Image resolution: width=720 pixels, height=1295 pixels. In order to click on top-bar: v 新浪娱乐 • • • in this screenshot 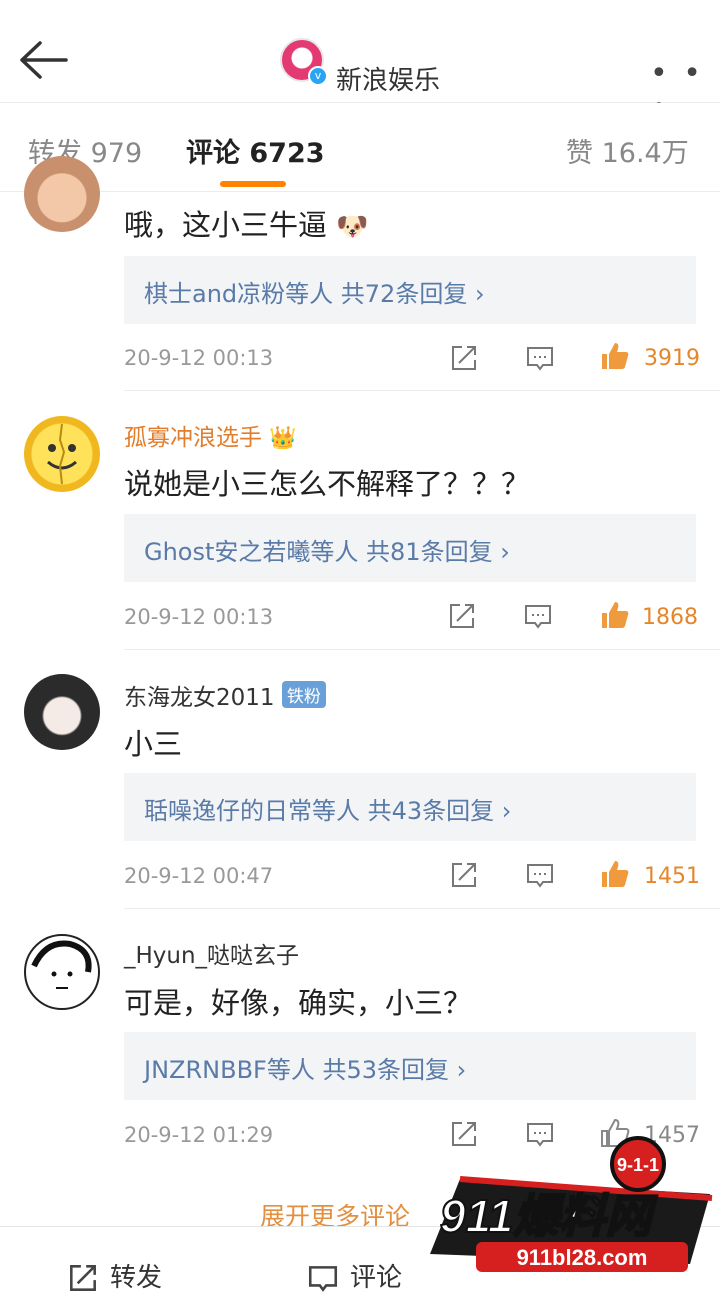, I will do `click(360, 70)`.